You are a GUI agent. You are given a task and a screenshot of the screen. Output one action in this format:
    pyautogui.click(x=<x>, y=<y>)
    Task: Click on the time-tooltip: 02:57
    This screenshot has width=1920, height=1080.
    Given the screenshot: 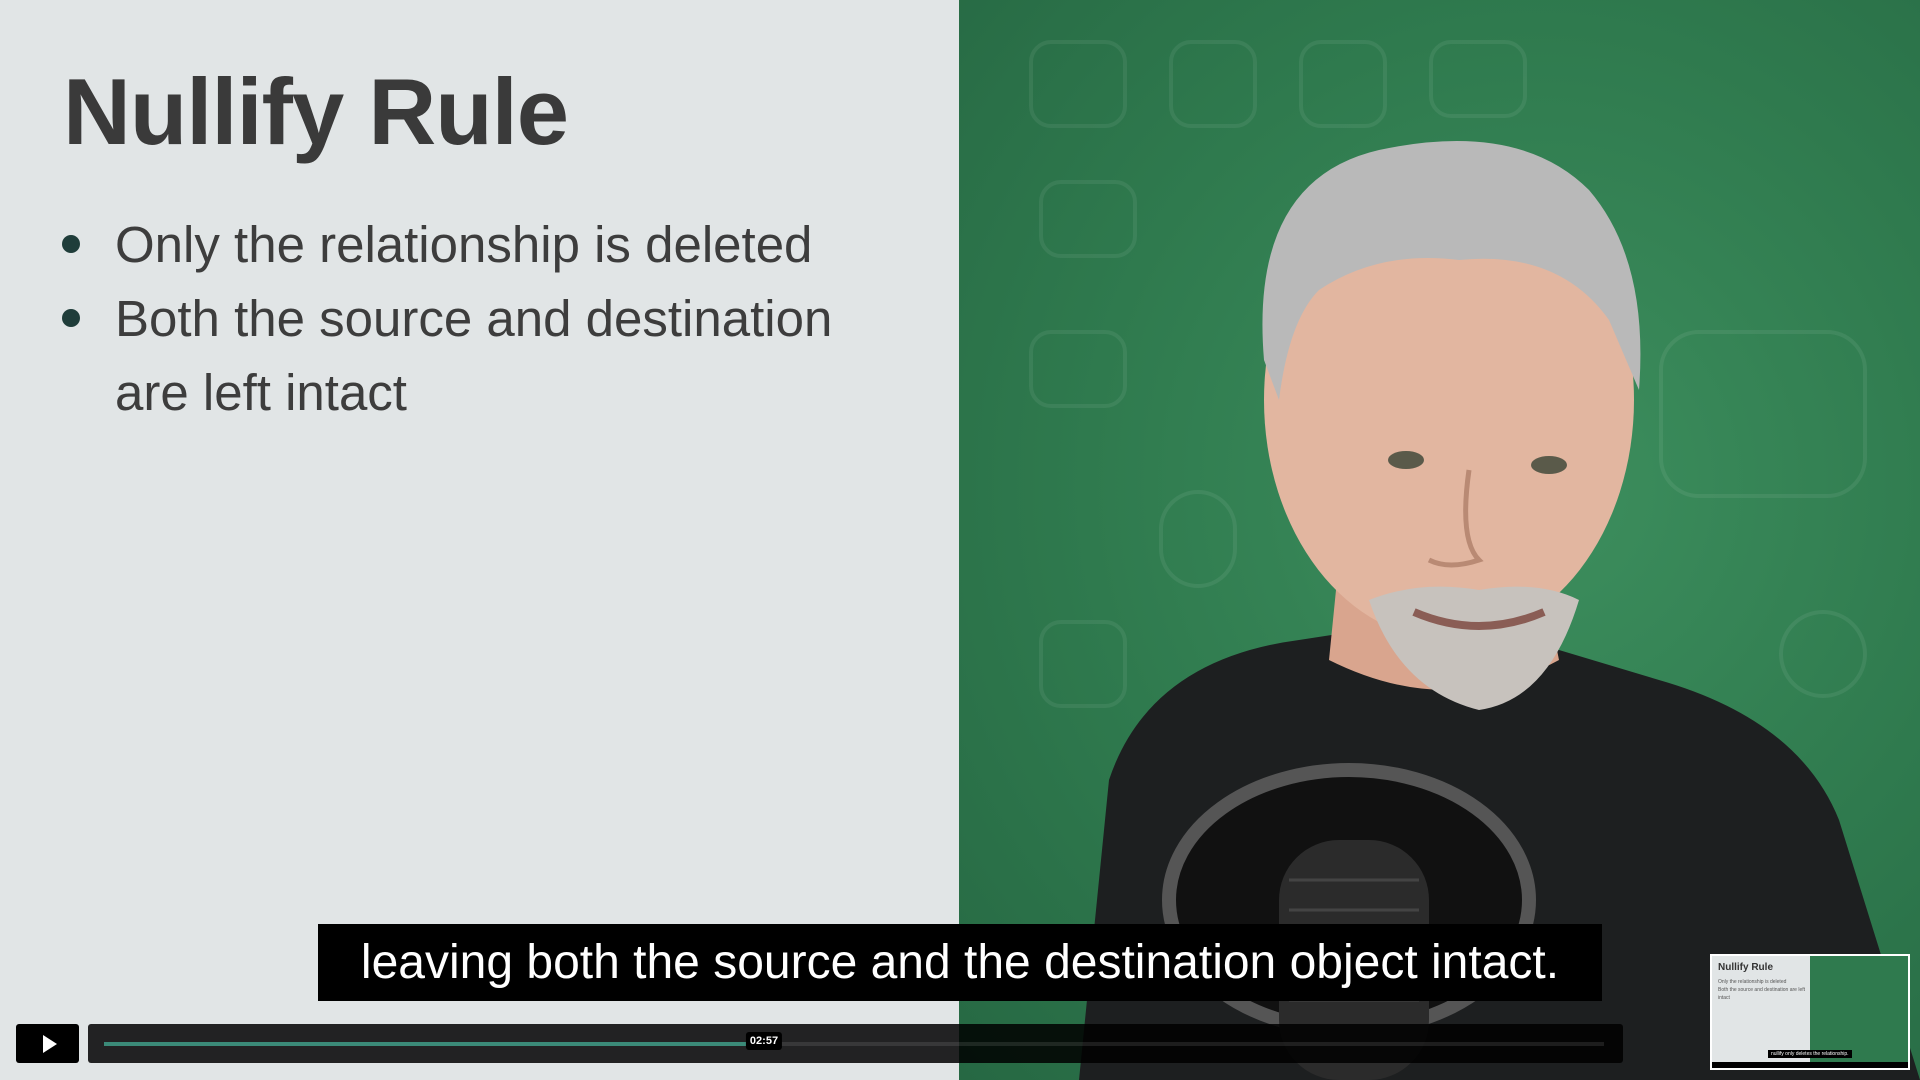 What is the action you would take?
    pyautogui.click(x=764, y=1041)
    